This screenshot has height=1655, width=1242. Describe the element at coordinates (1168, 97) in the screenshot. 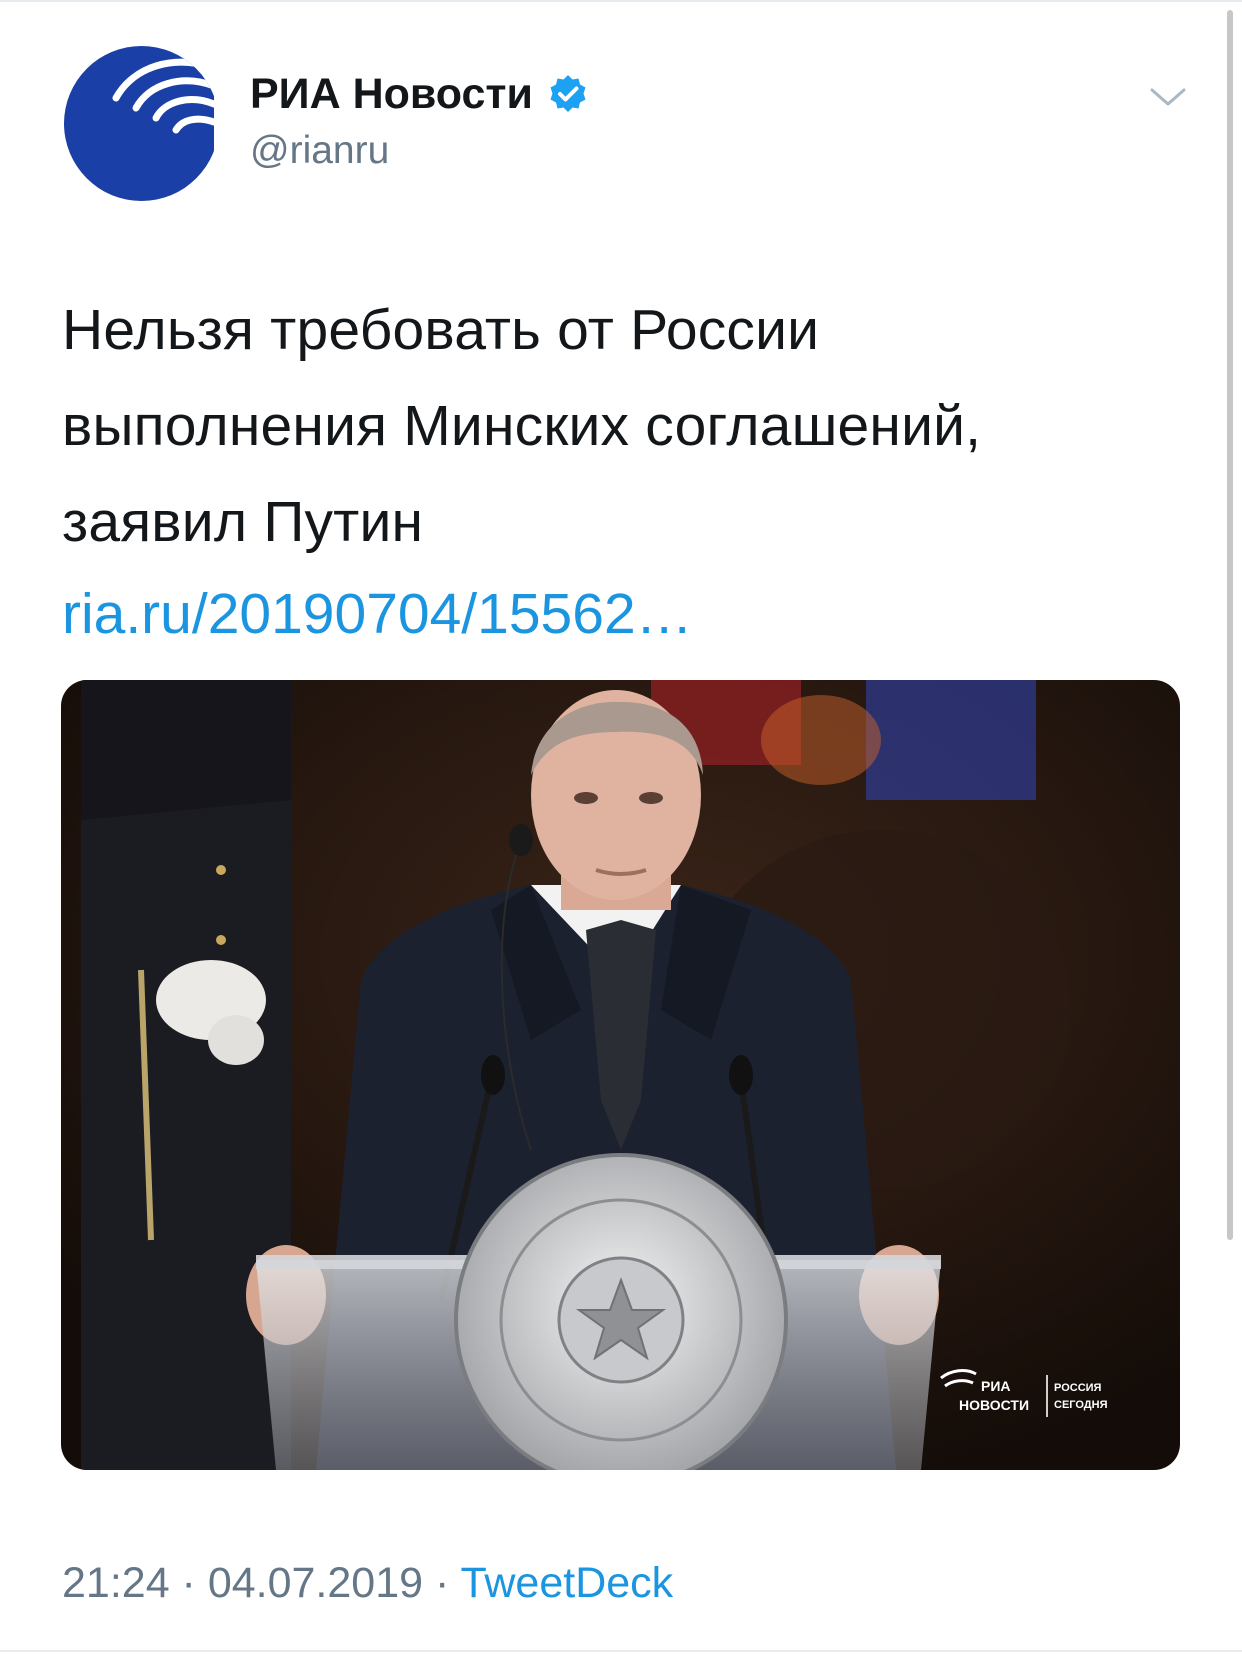

I see `chevron-down-icon` at that location.